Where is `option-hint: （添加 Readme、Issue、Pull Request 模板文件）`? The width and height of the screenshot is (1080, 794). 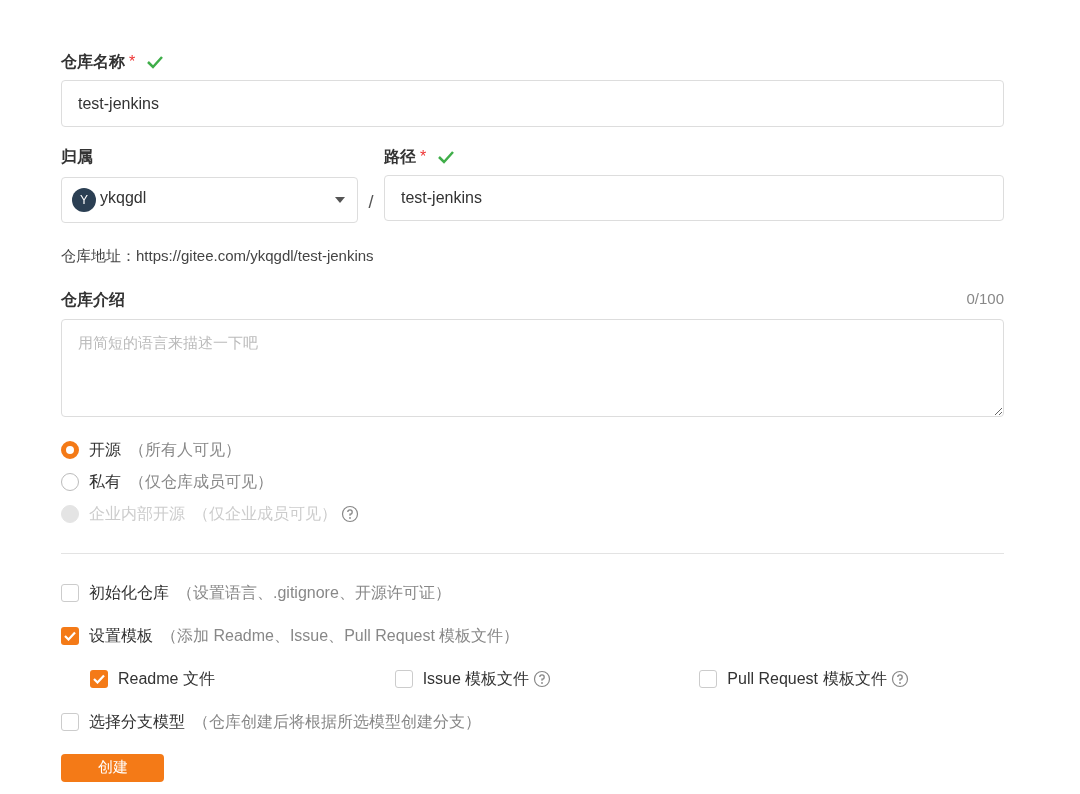
option-hint: （添加 Readme、Issue、Pull Request 模板文件） is located at coordinates (340, 635).